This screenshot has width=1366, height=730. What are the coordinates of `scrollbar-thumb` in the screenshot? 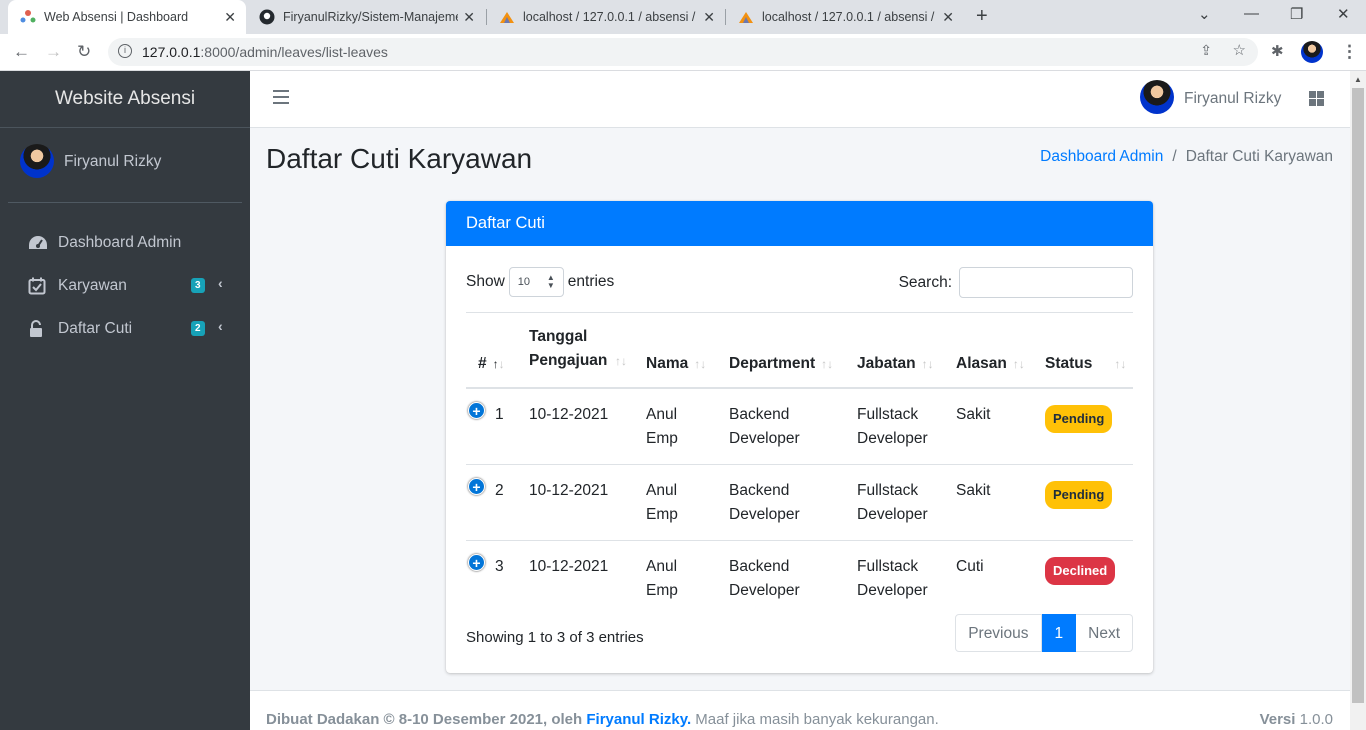 It's located at (1358, 395).